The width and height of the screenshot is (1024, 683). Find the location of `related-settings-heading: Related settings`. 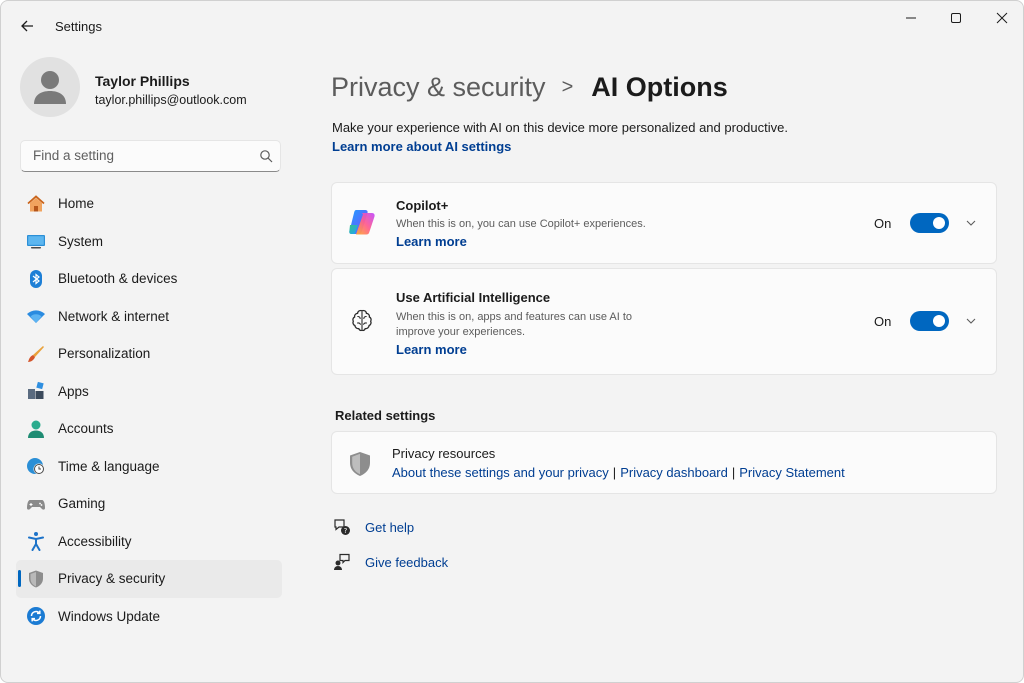

related-settings-heading: Related settings is located at coordinates (385, 415).